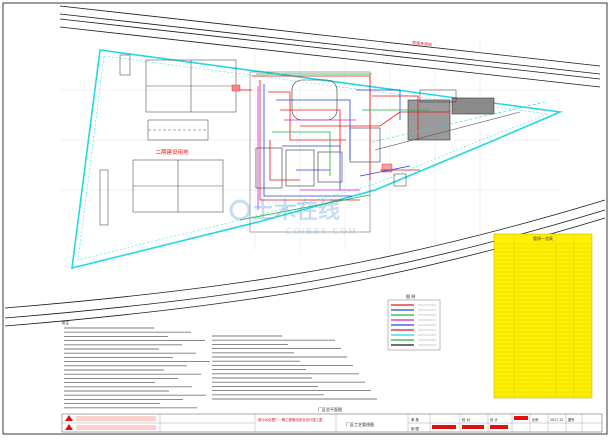  What do you see at coordinates (290, 419) in the screenshot?
I see `title-project: 某污水处理厂一期工程管线综合设计施工图` at bounding box center [290, 419].